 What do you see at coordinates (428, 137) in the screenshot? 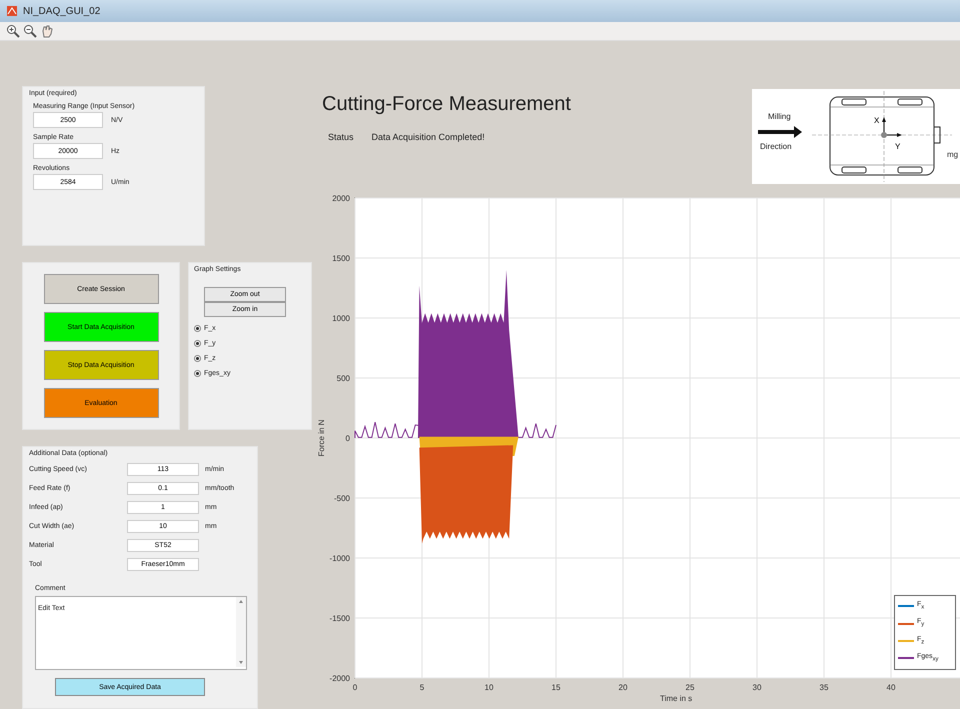
I see `status-text: Data Acquisition Completed!` at bounding box center [428, 137].